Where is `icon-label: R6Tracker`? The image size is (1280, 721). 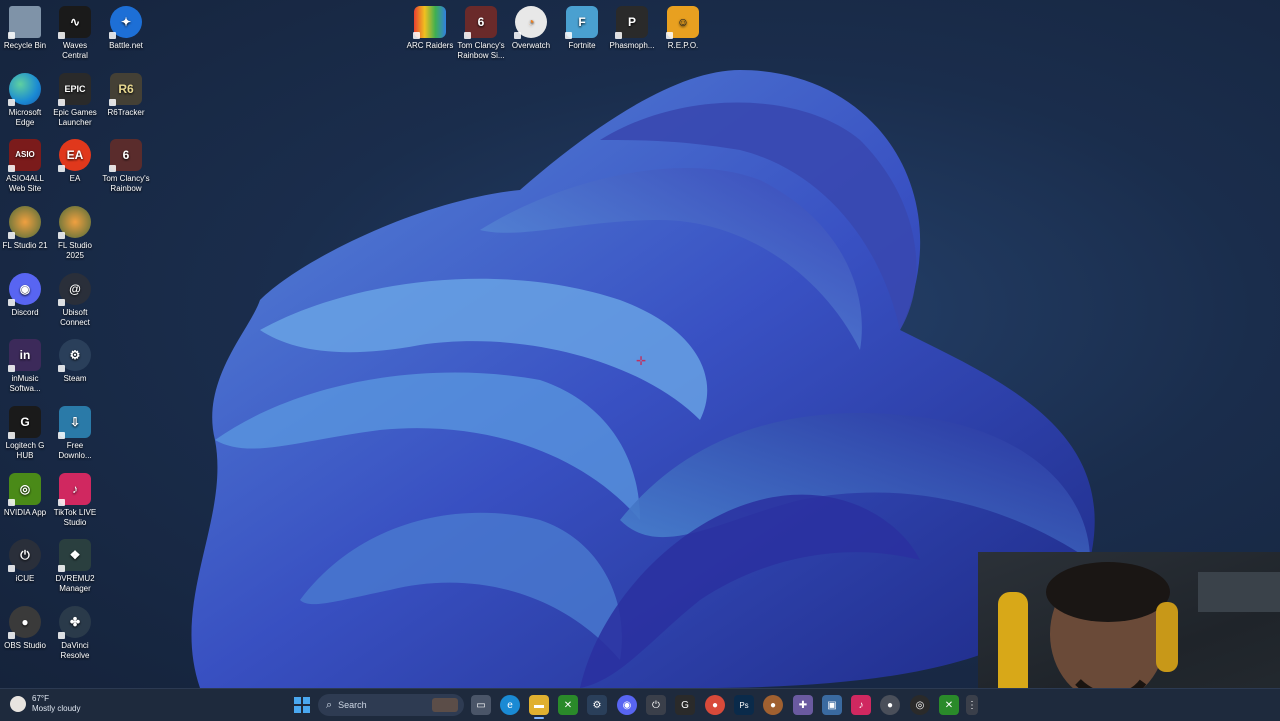
icon-label: R6Tracker is located at coordinates (126, 112).